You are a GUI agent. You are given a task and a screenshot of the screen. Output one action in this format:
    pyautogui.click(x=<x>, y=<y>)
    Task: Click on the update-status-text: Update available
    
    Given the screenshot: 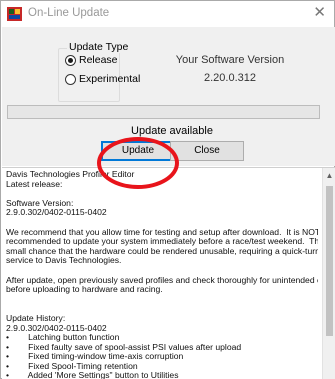 What is the action you would take?
    pyautogui.click(x=172, y=131)
    